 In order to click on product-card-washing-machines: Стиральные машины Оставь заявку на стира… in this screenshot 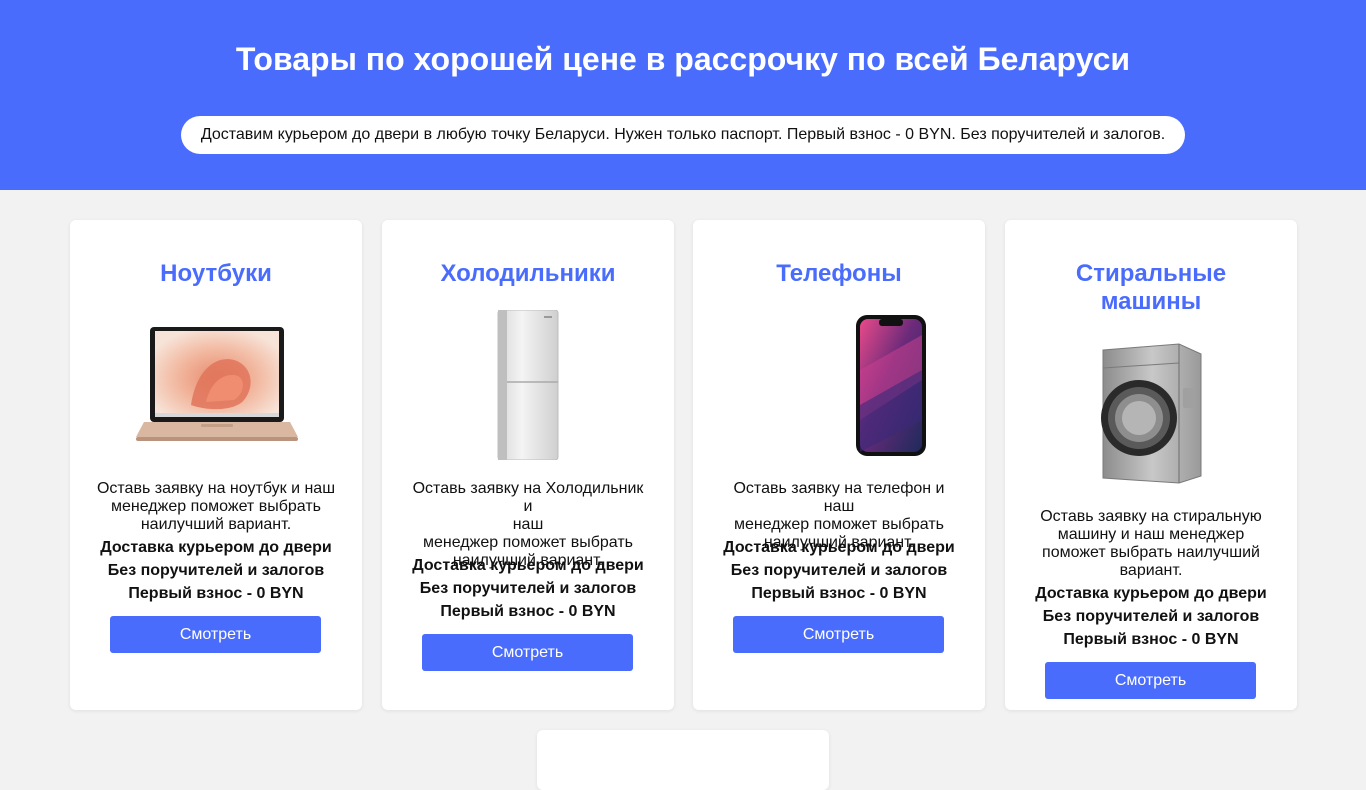, I will do `click(1151, 465)`.